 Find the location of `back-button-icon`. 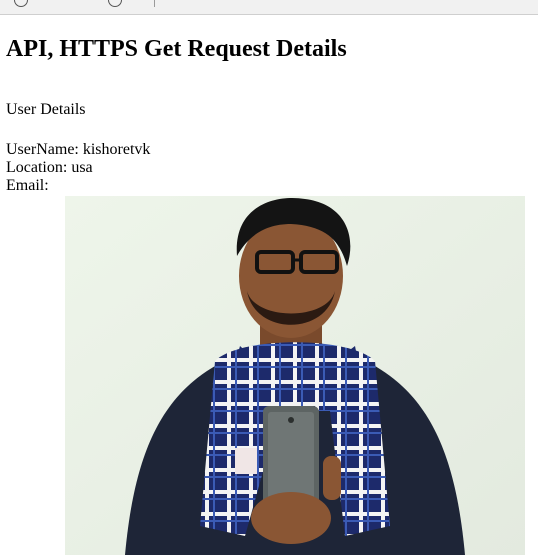

back-button-icon is located at coordinates (21, 3).